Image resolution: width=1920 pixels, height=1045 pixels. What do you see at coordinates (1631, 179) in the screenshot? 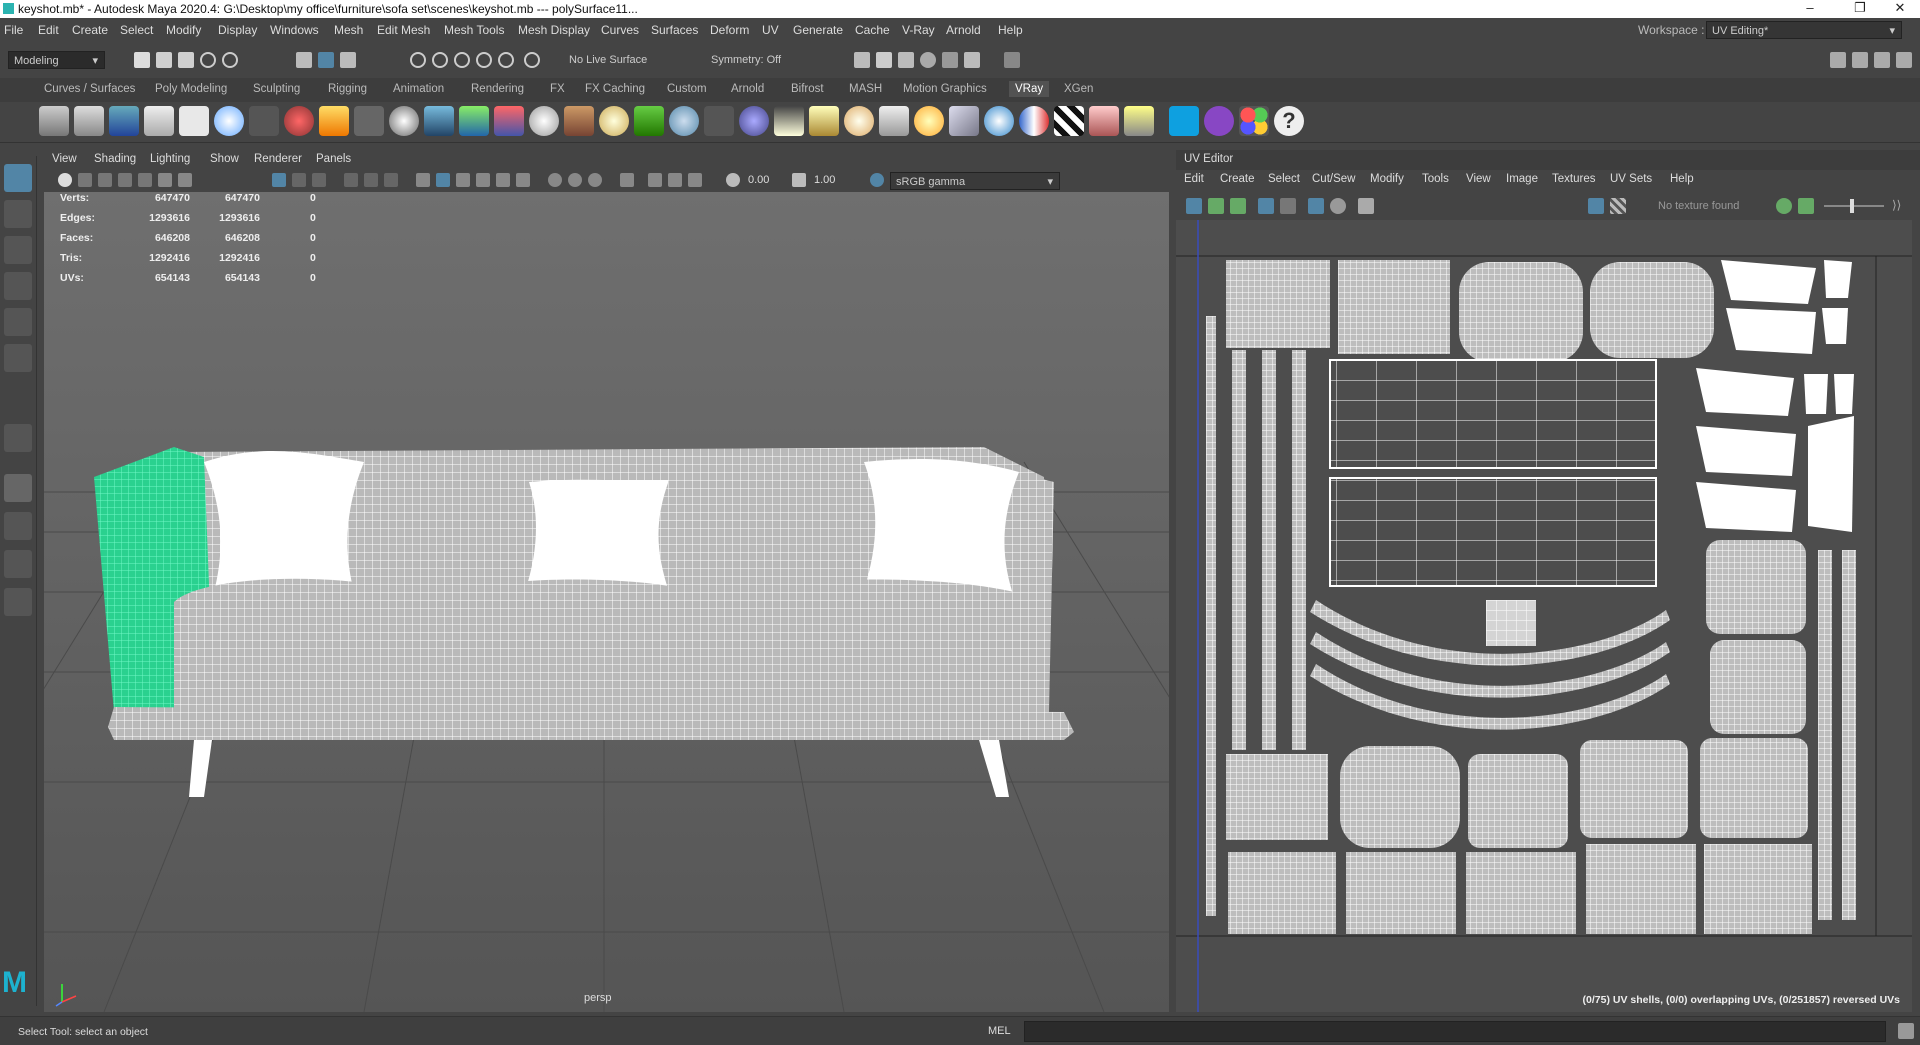
I see `uv-menu-uv-sets: UV Sets` at bounding box center [1631, 179].